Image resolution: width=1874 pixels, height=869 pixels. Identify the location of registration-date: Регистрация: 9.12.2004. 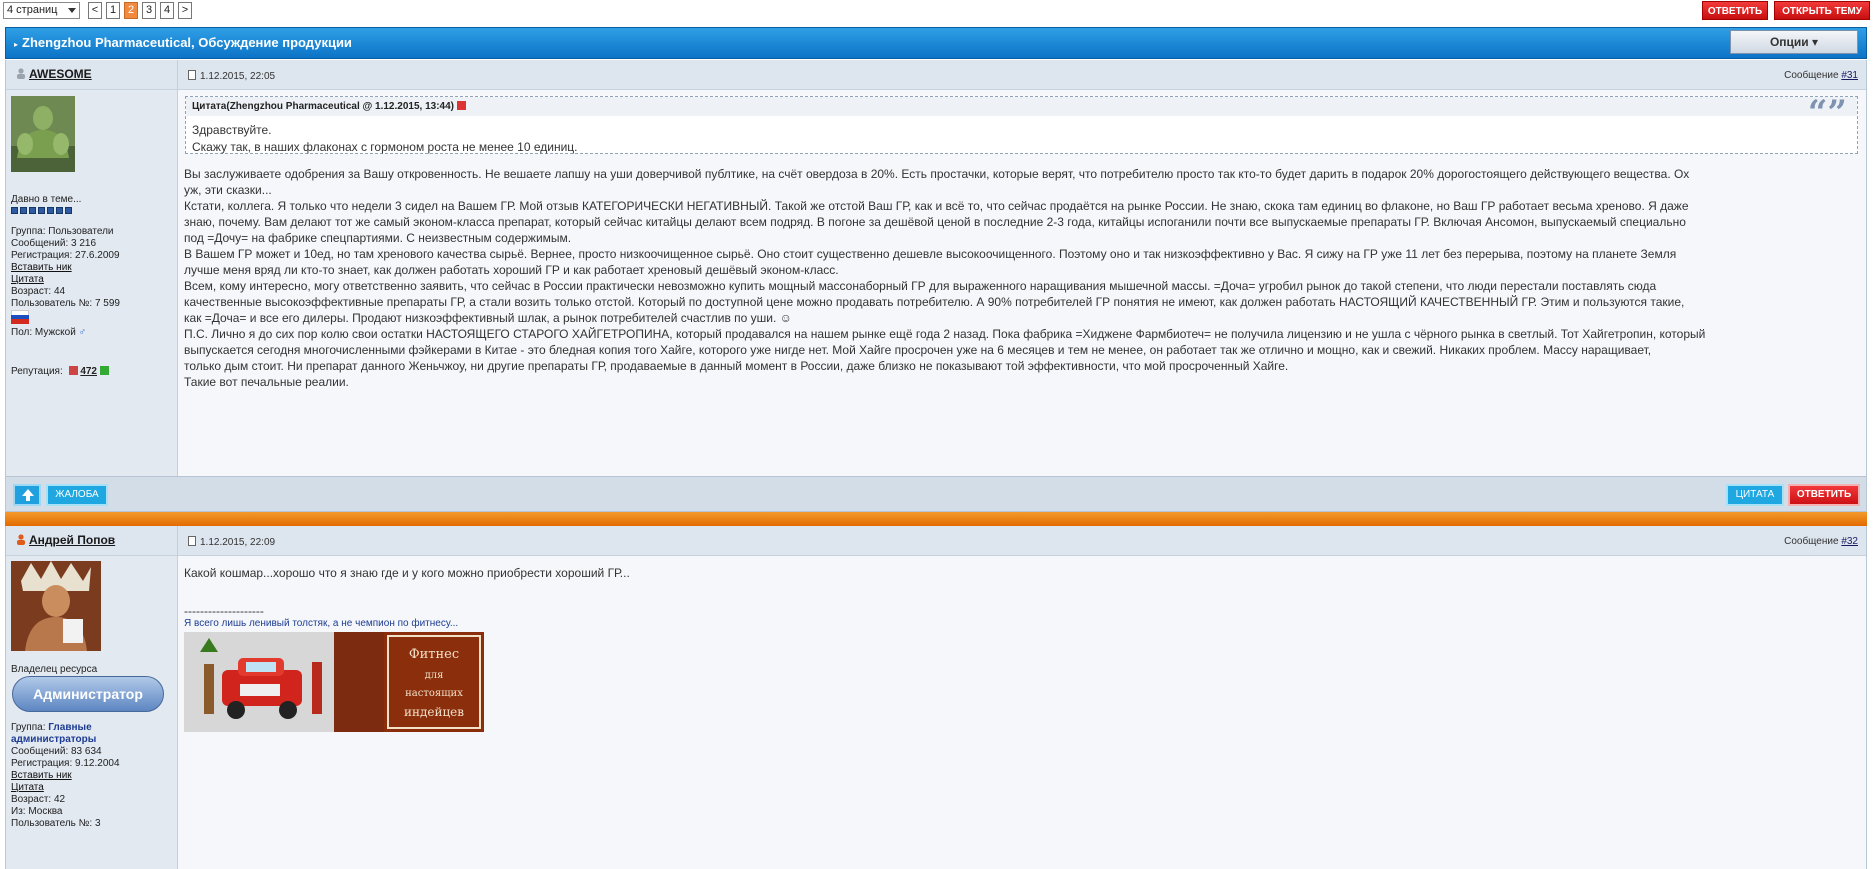
(65, 763).